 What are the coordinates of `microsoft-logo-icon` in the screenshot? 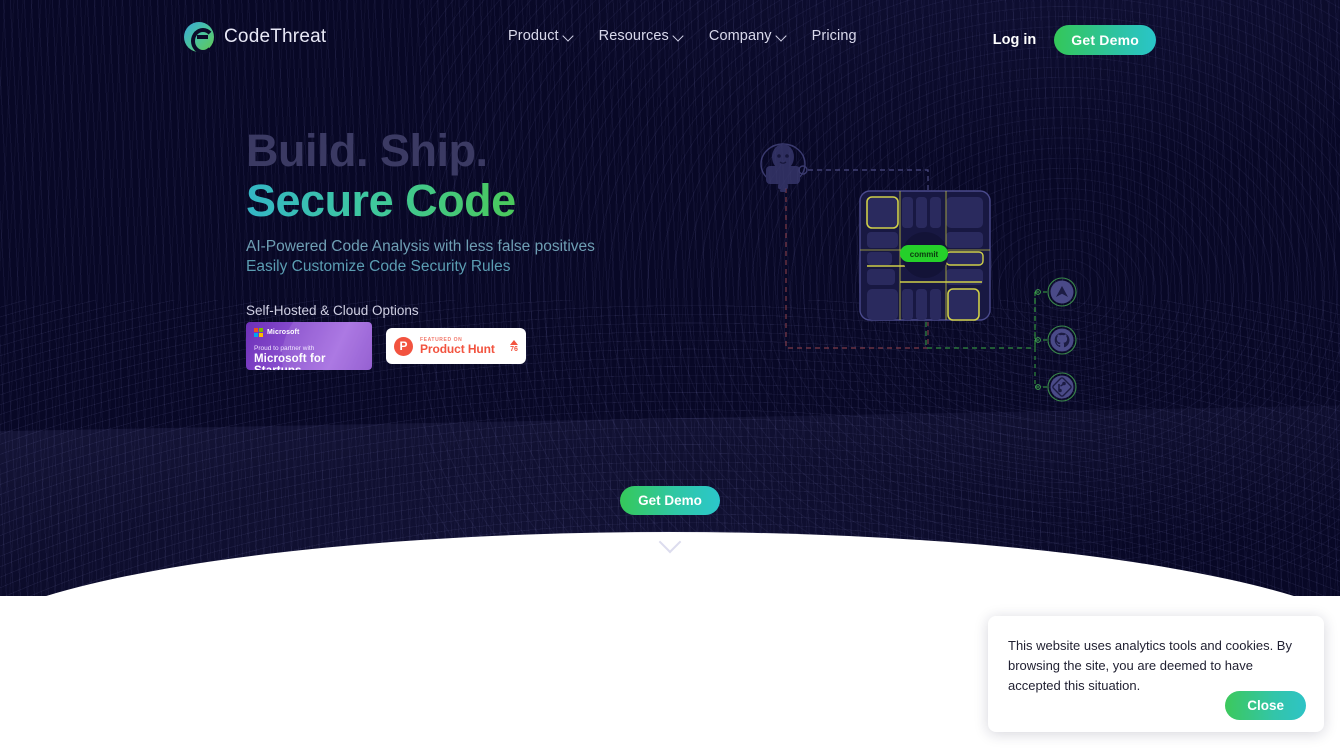 It's located at (258, 332).